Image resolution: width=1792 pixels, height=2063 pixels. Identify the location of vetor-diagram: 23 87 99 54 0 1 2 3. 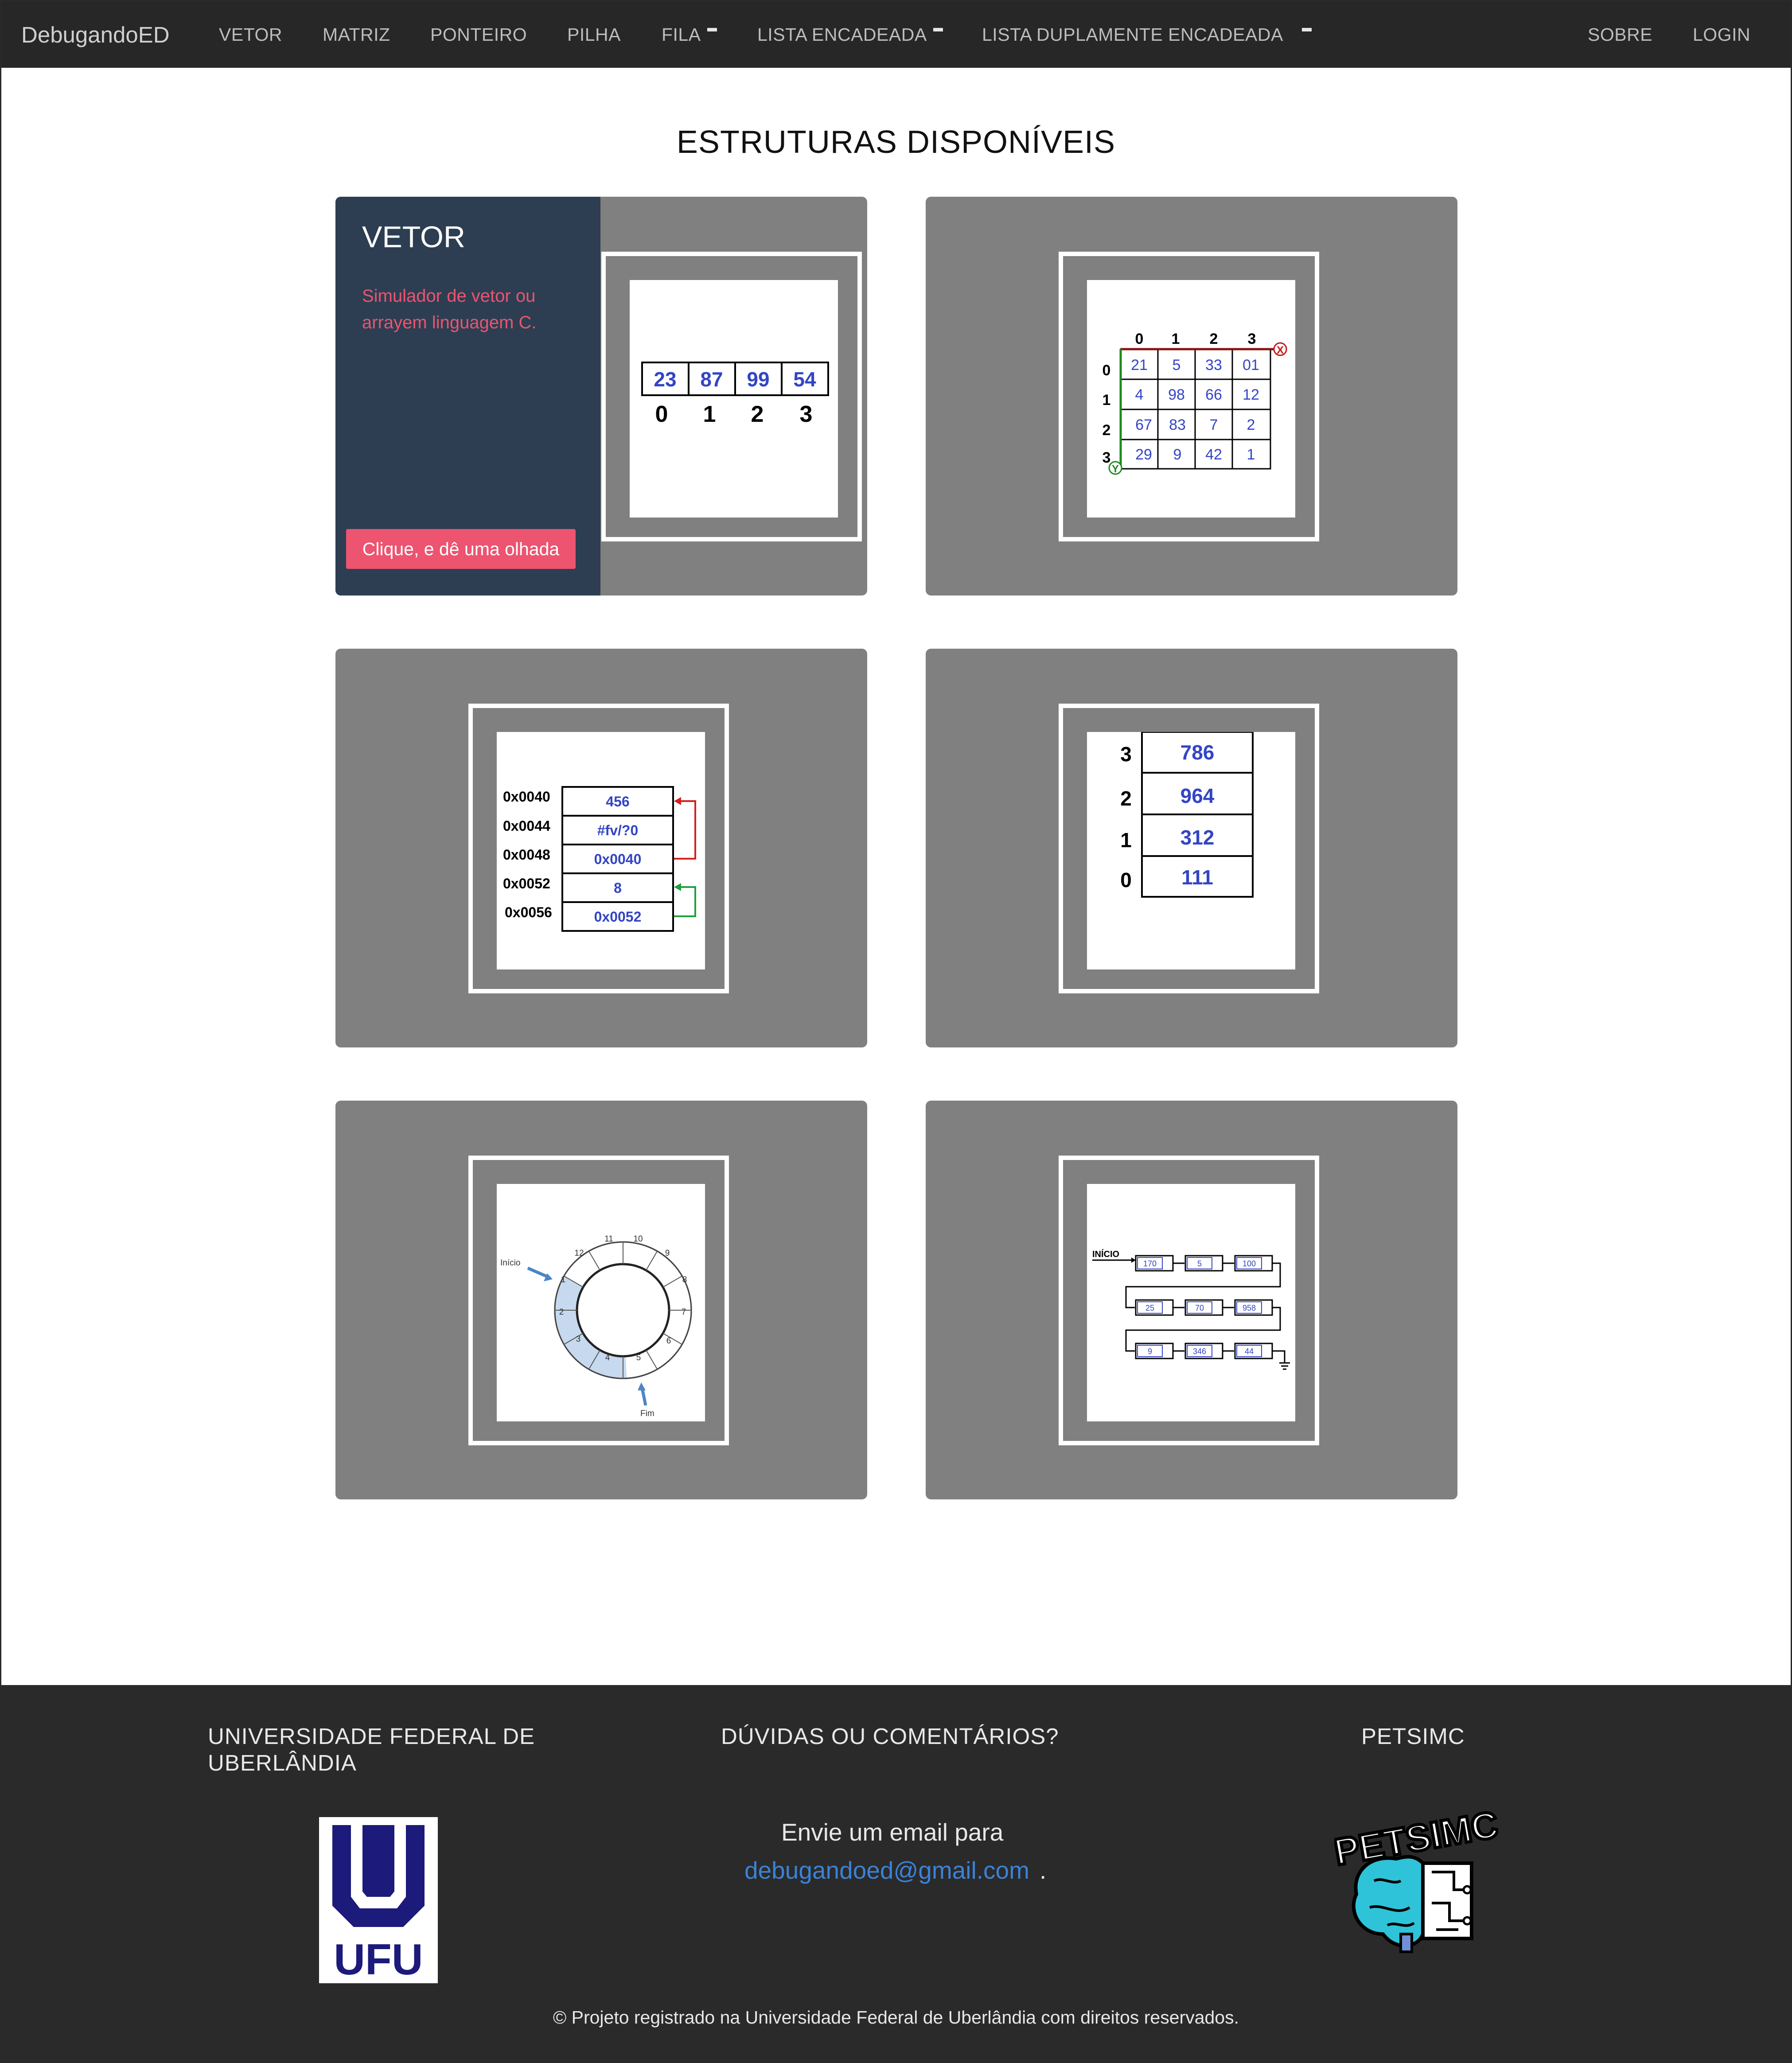
(735, 394).